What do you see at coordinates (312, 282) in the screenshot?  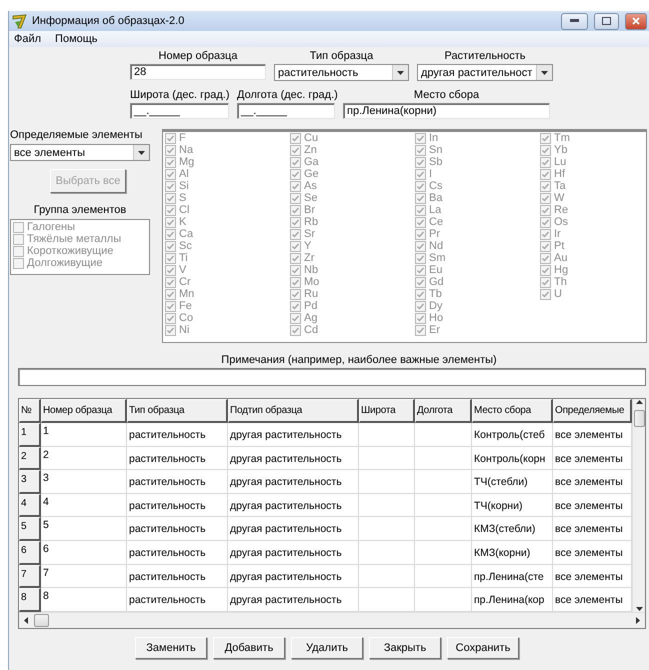 I see `checkbox-label: Mo` at bounding box center [312, 282].